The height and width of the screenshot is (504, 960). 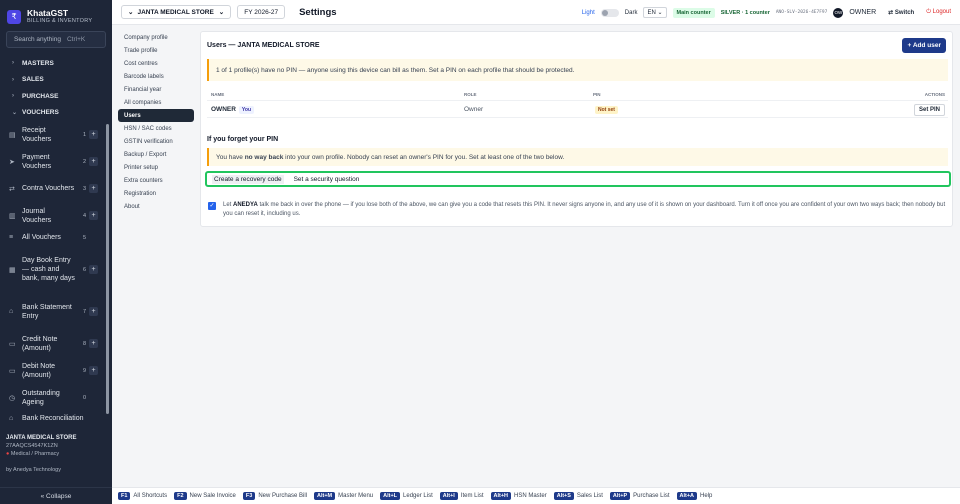 I want to click on shortcut-label: Sales List, so click(x=589, y=496).